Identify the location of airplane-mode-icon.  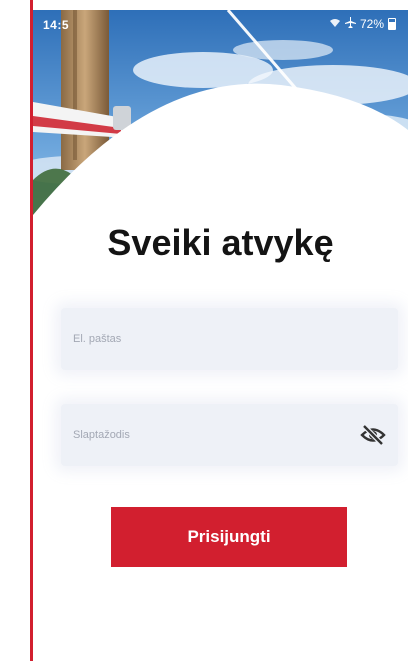
(350, 24).